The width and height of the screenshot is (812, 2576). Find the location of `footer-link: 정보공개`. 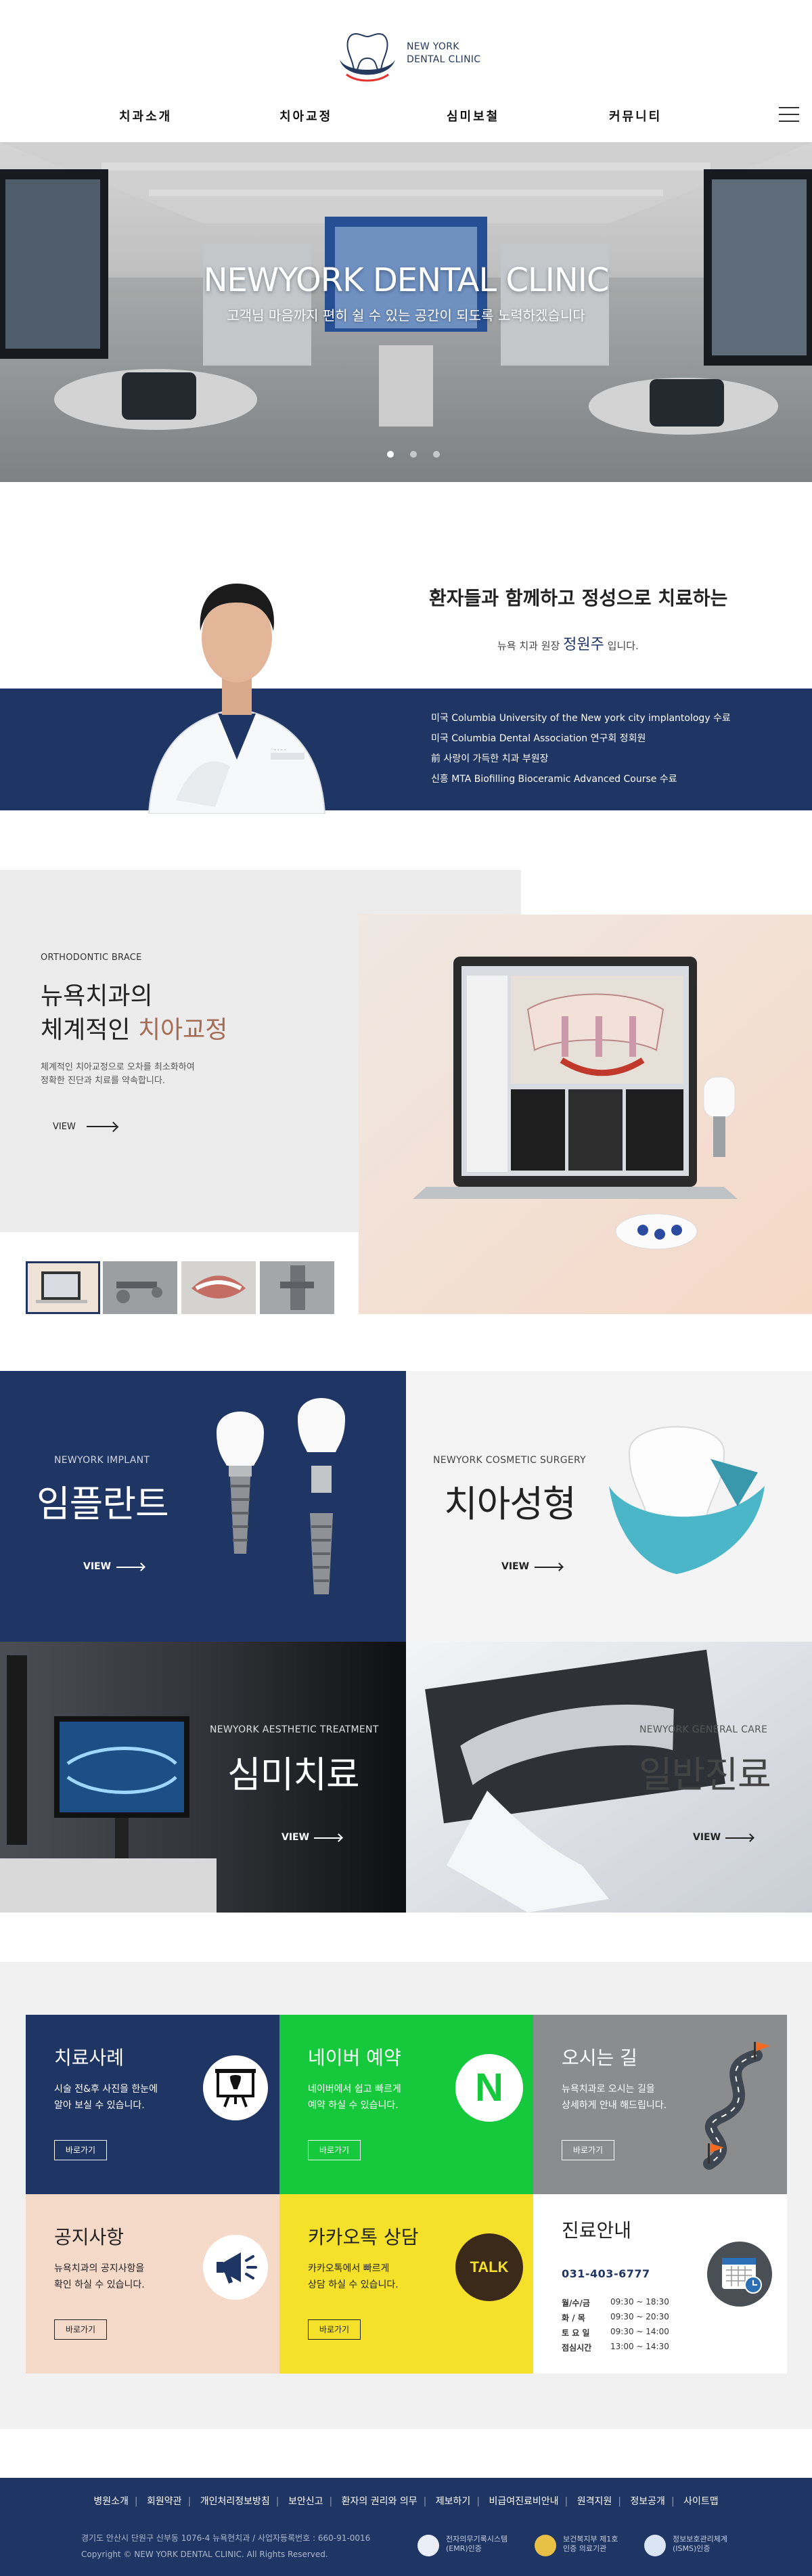

footer-link: 정보공개 is located at coordinates (647, 2501).